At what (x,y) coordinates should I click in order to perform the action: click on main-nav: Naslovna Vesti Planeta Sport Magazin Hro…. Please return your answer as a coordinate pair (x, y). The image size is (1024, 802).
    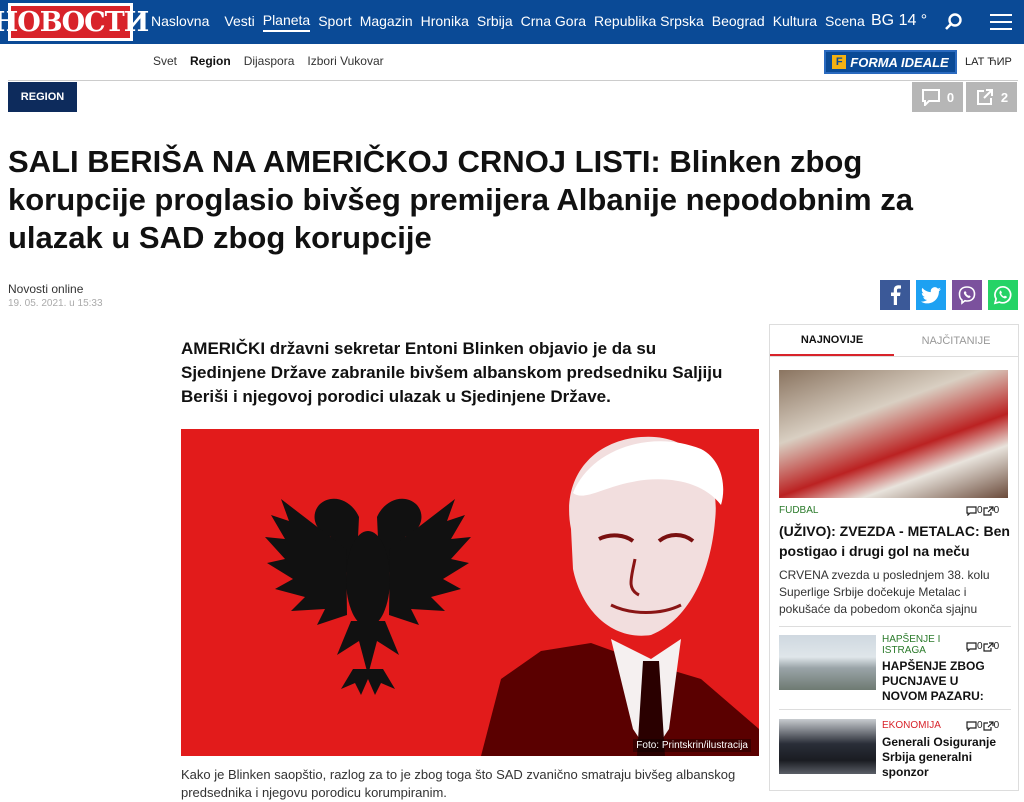
    Looking at the image, I should click on (512, 22).